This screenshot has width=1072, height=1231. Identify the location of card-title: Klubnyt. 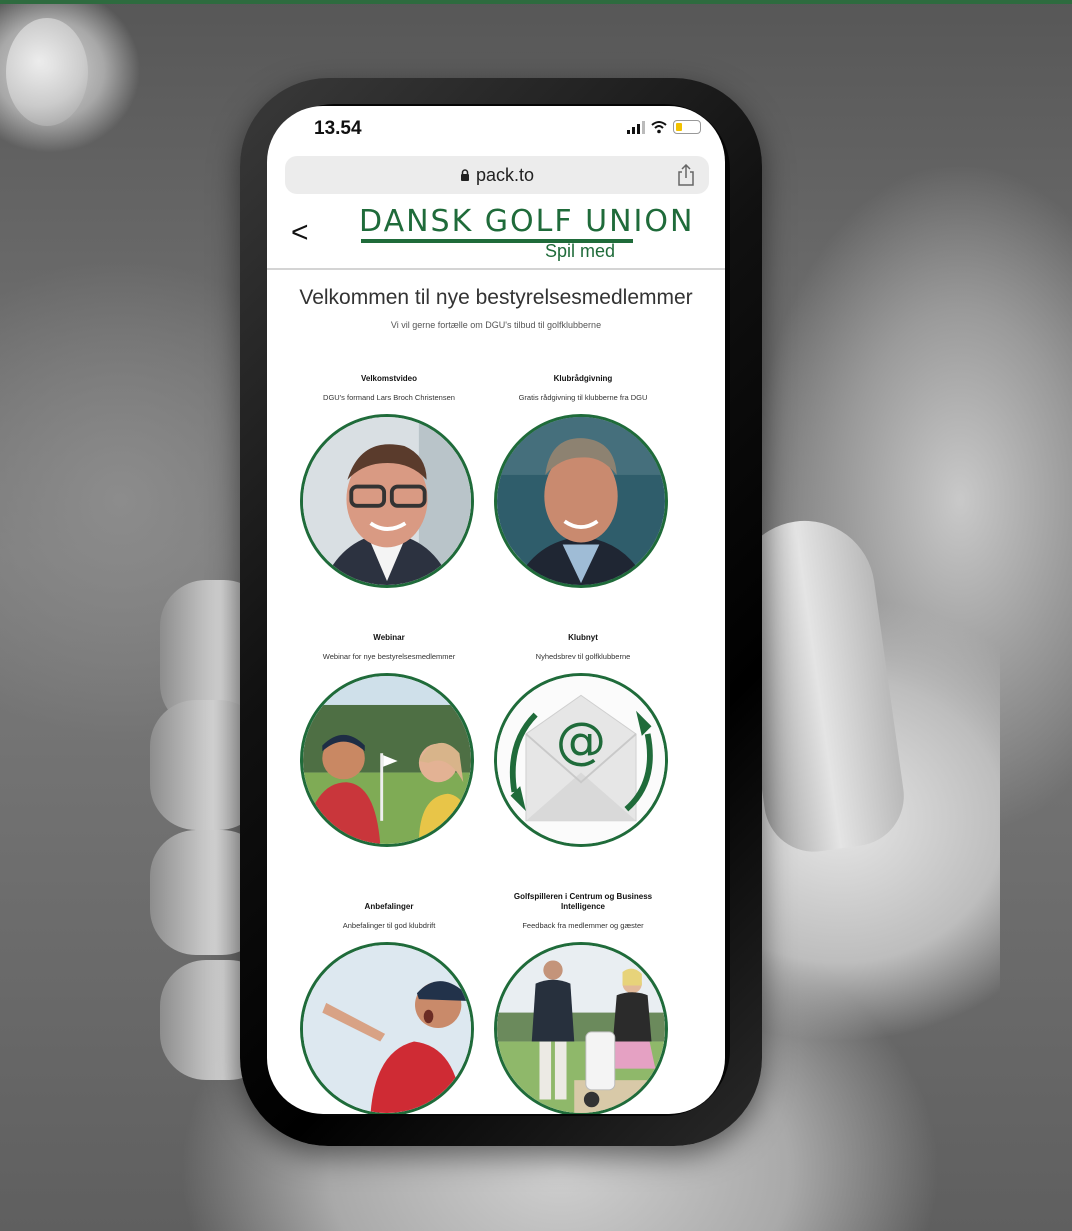
(583, 637).